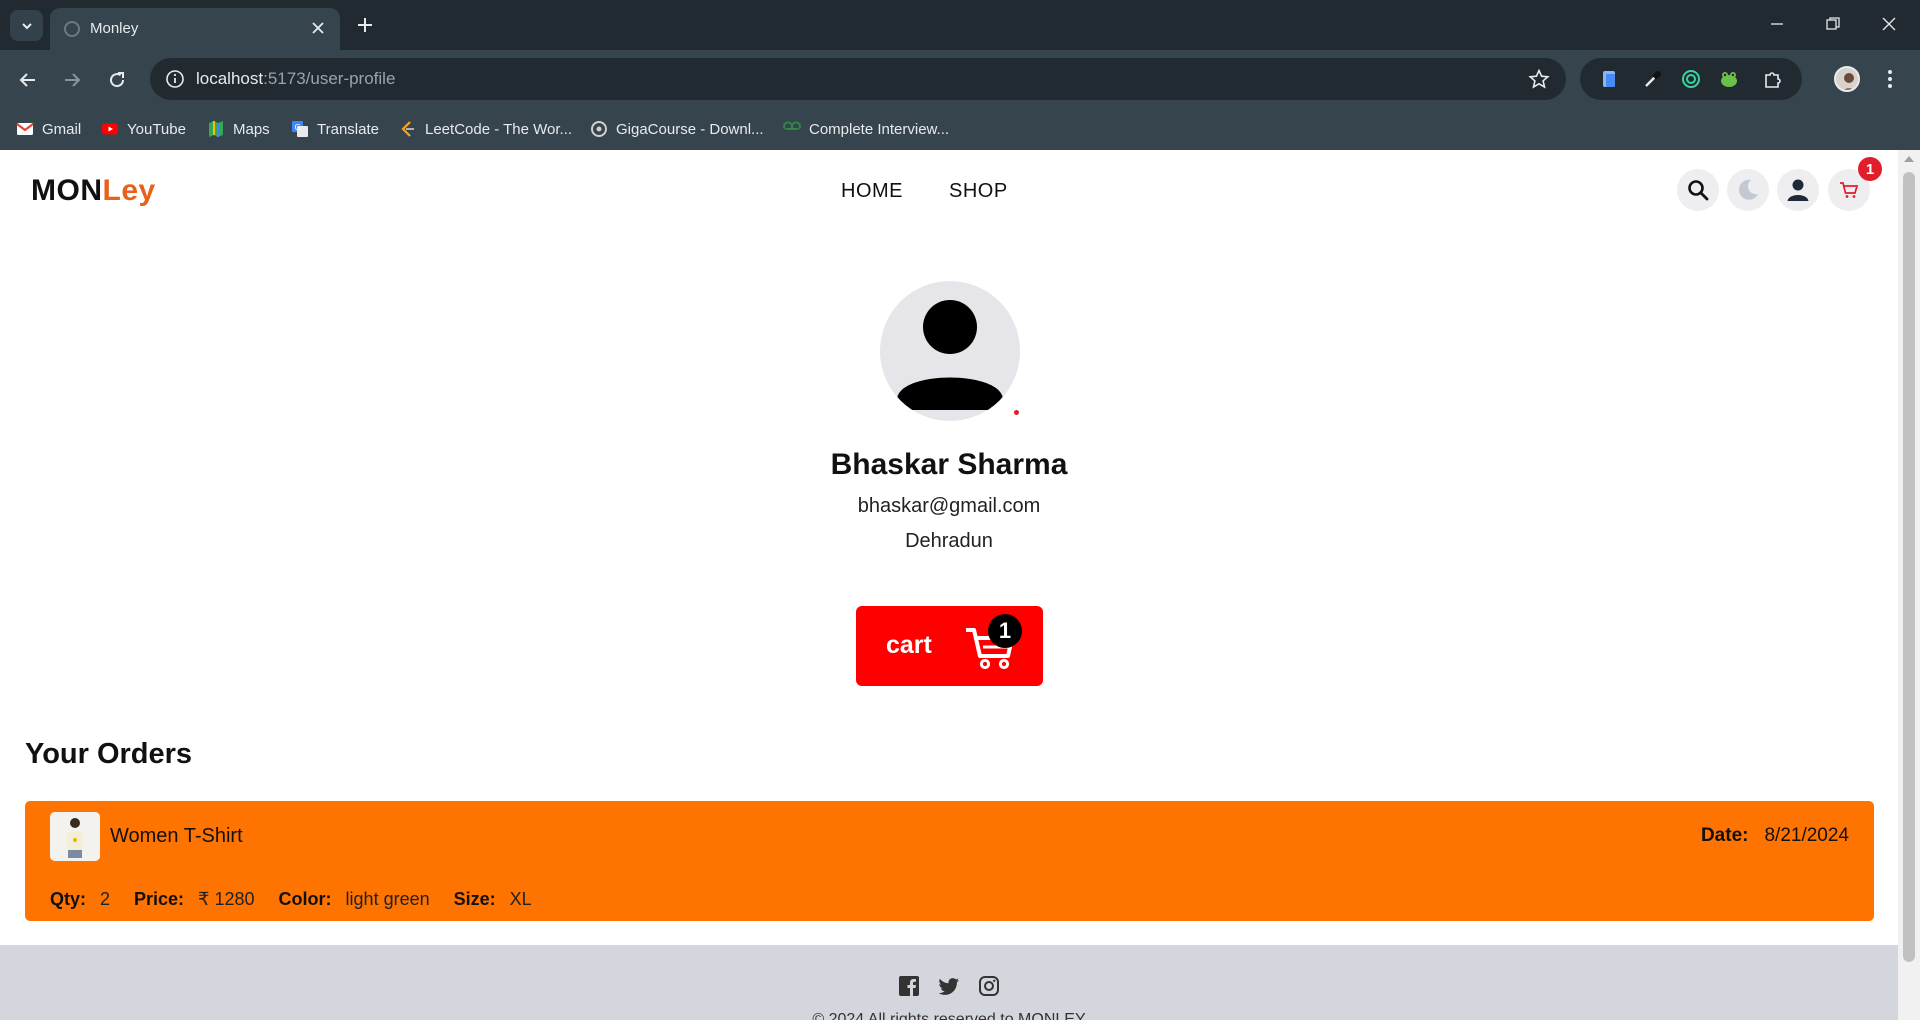 This screenshot has height=1020, width=1920. What do you see at coordinates (1849, 81) in the screenshot?
I see `person-photo-icon` at bounding box center [1849, 81].